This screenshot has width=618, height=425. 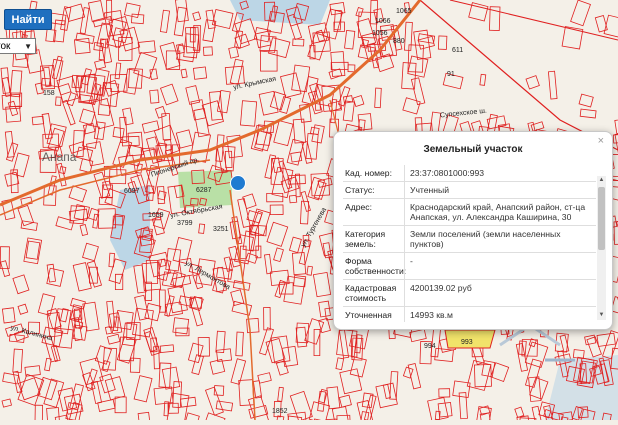 What do you see at coordinates (373, 173) in the screenshot?
I see `info-key: Кад. номер:` at bounding box center [373, 173].